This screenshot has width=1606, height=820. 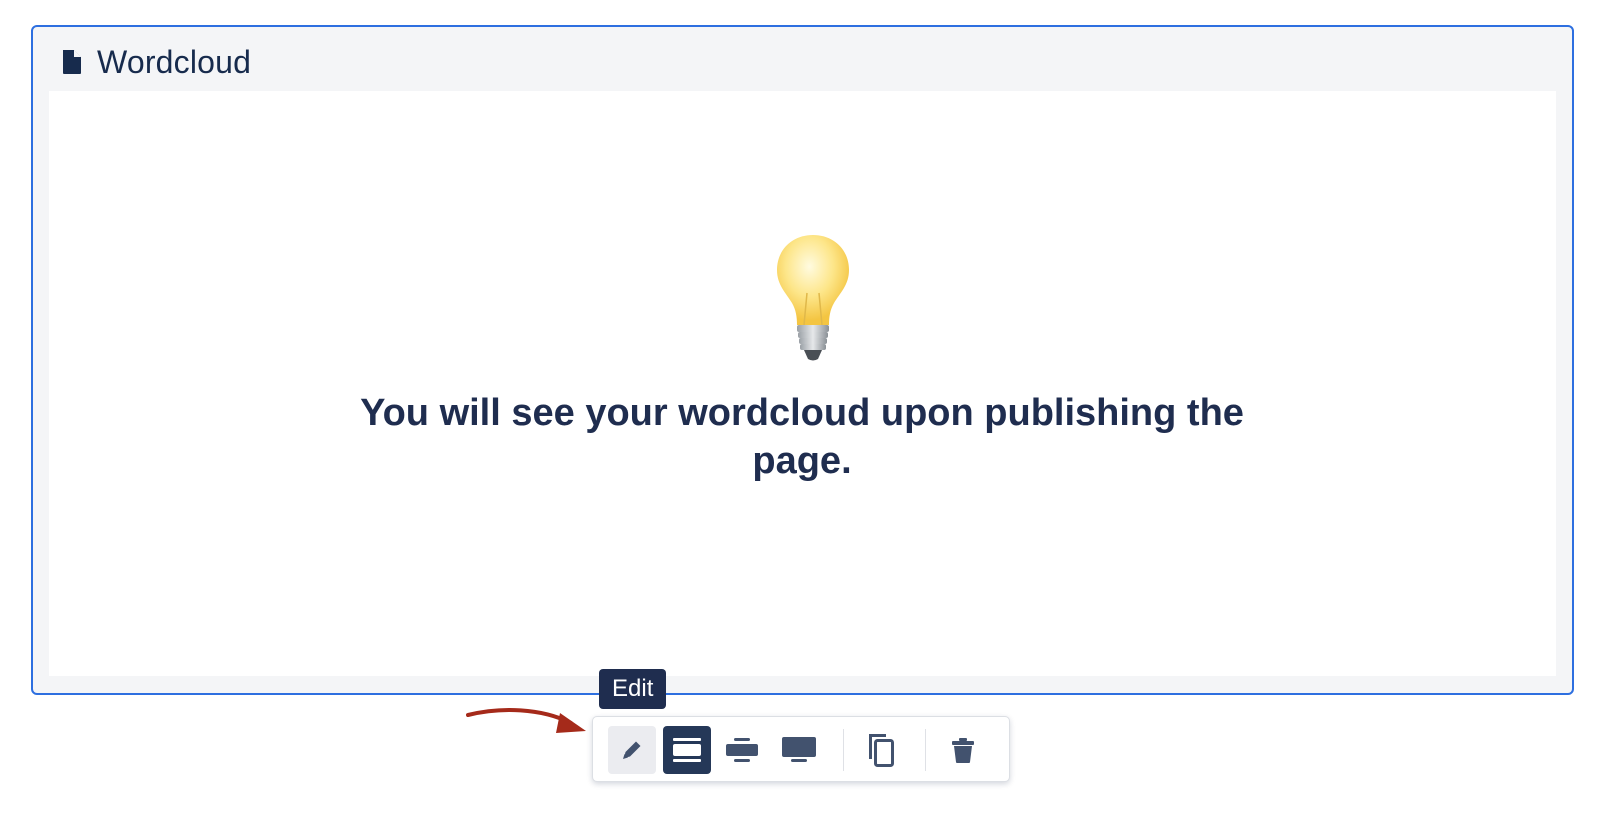 I want to click on macro-header: Wordcloud, so click(x=156, y=62).